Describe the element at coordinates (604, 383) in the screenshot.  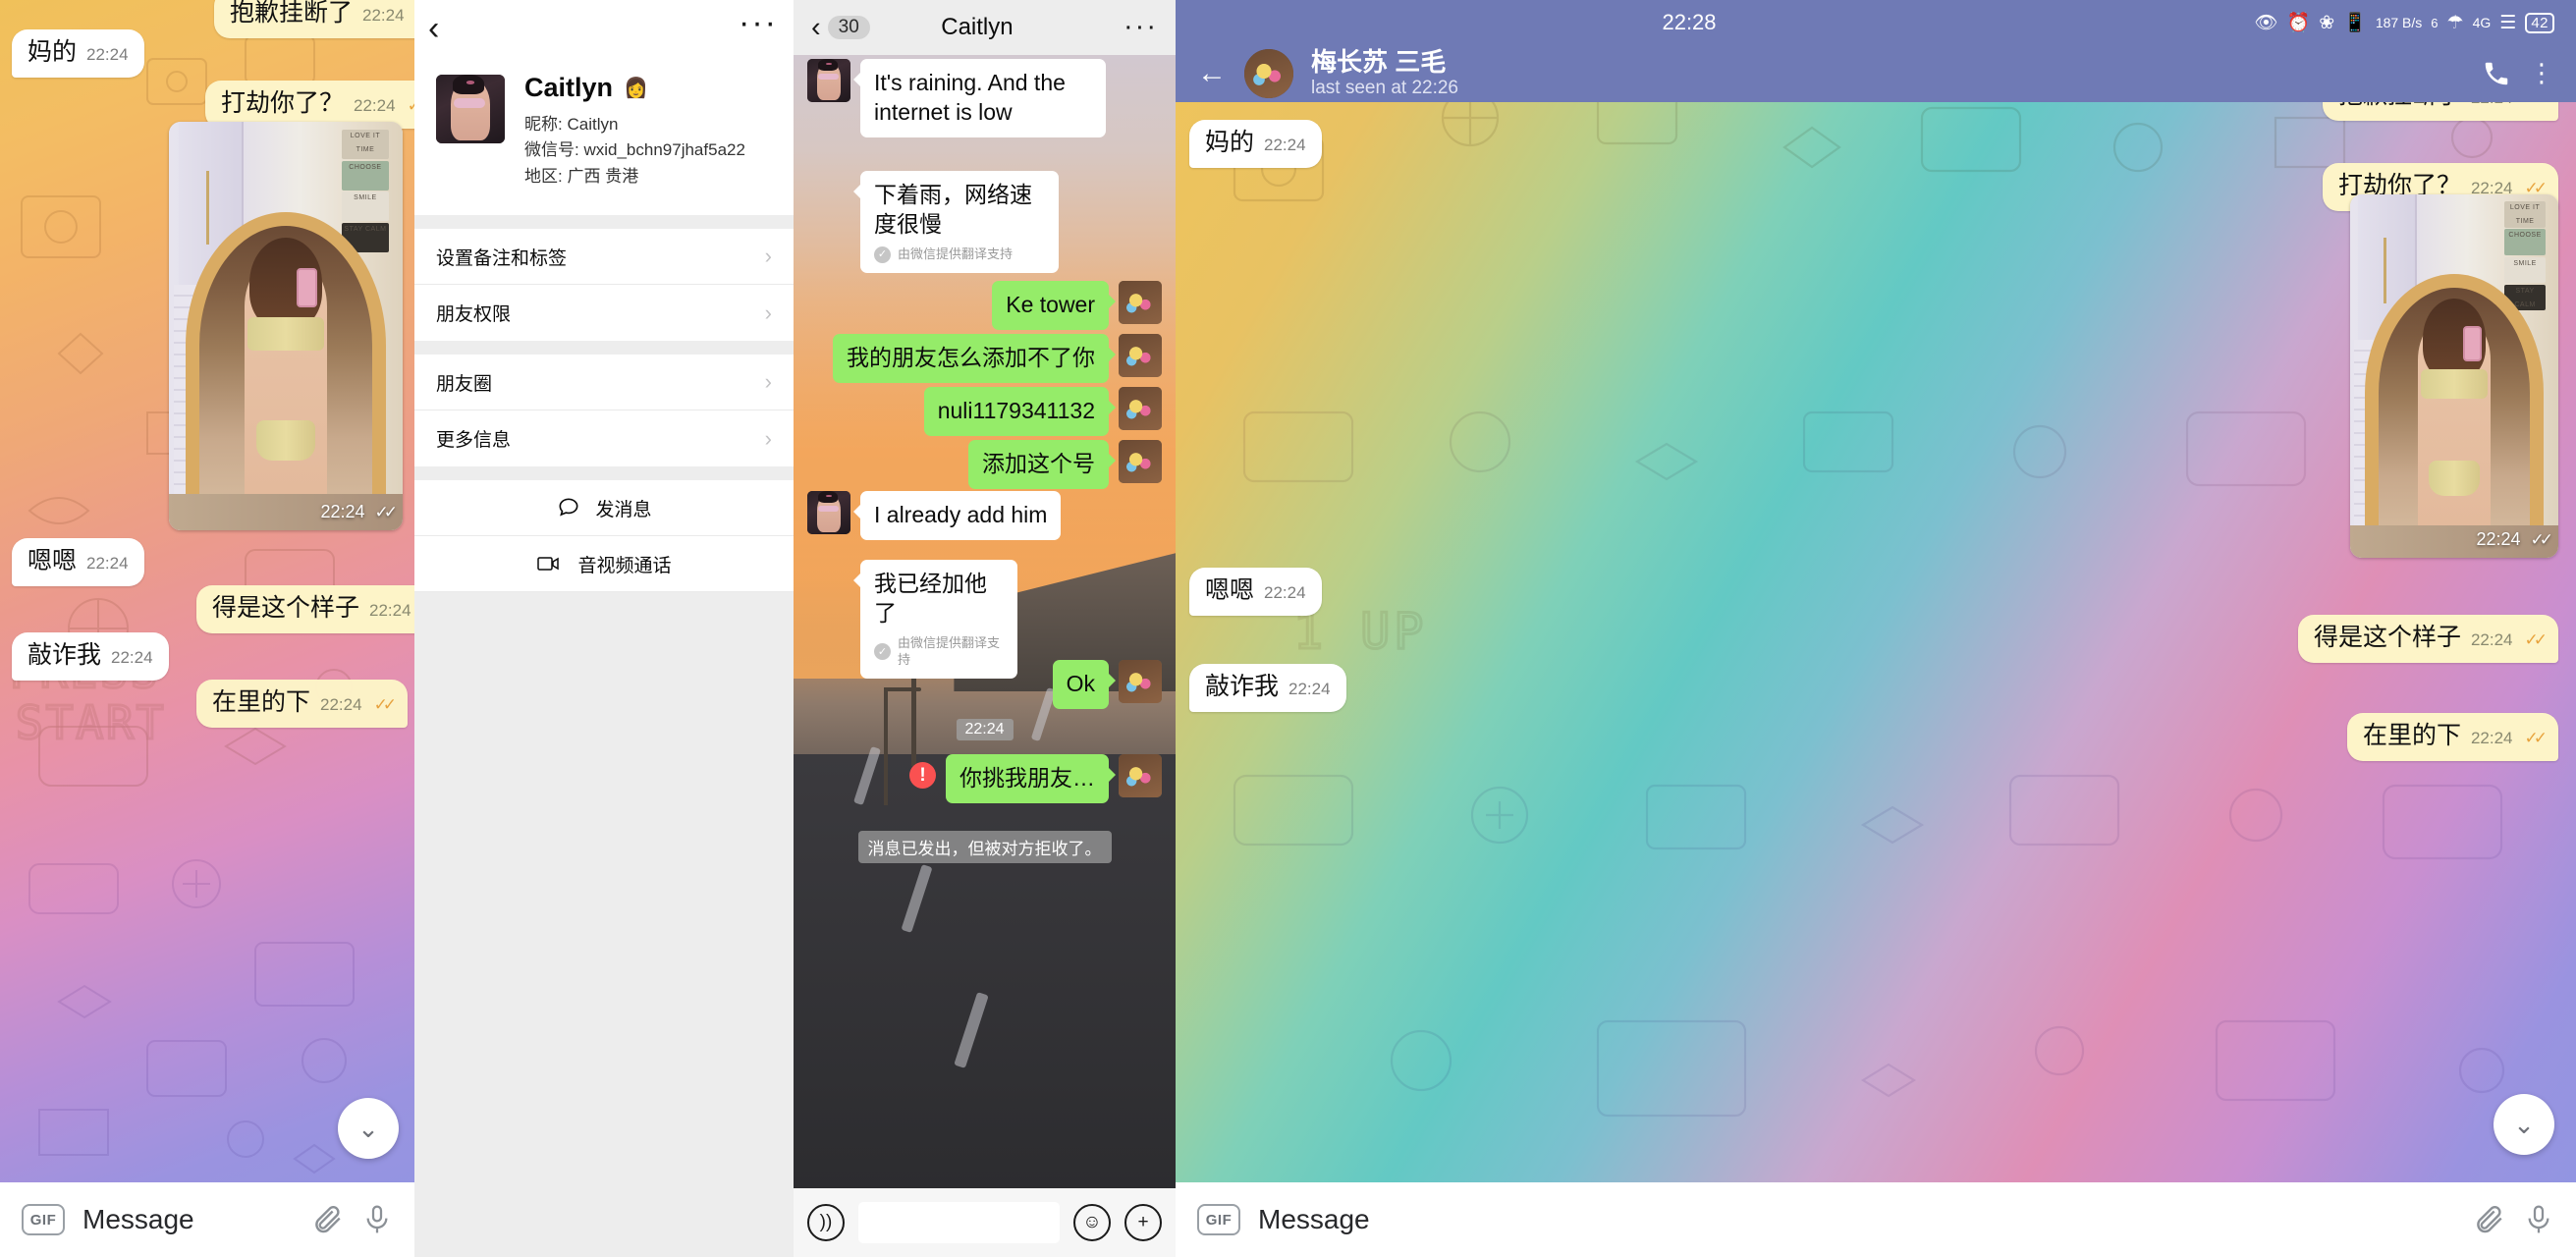
I see `row-moments: 朋友圈 ›` at that location.